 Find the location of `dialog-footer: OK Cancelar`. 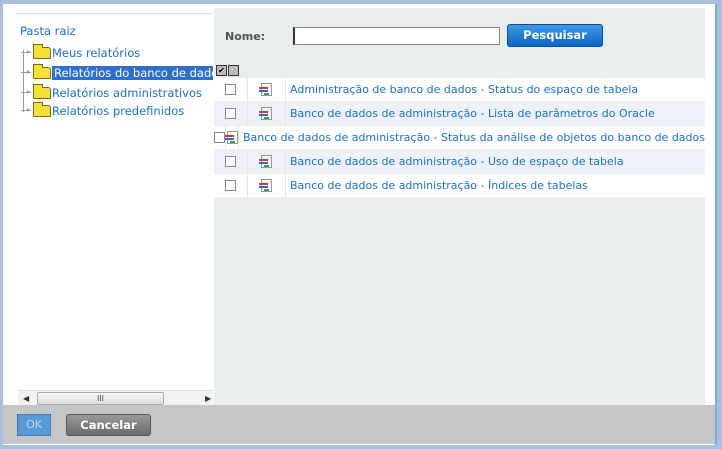

dialog-footer: OK Cancelar is located at coordinates (359, 424).